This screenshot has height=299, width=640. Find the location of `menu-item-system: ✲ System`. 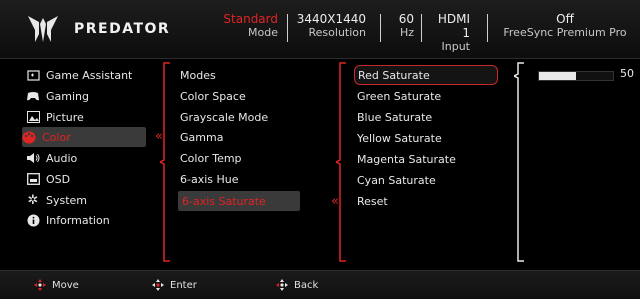

menu-item-system: ✲ System is located at coordinates (85, 200).